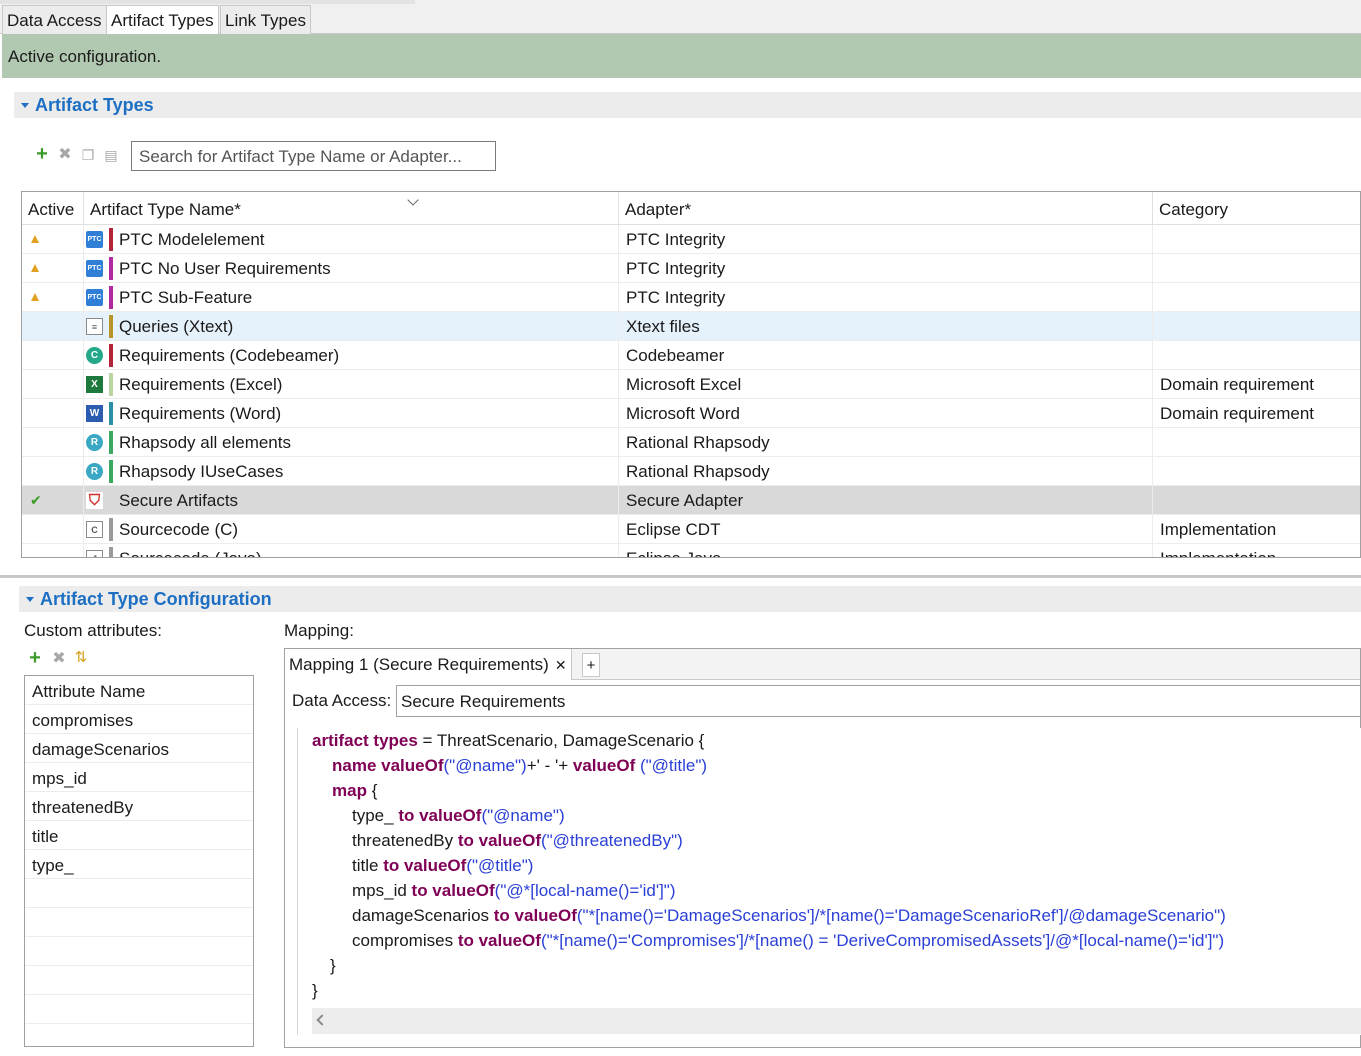  Describe the element at coordinates (886, 208) in the screenshot. I see `column-header-adapter: Adapter*` at that location.